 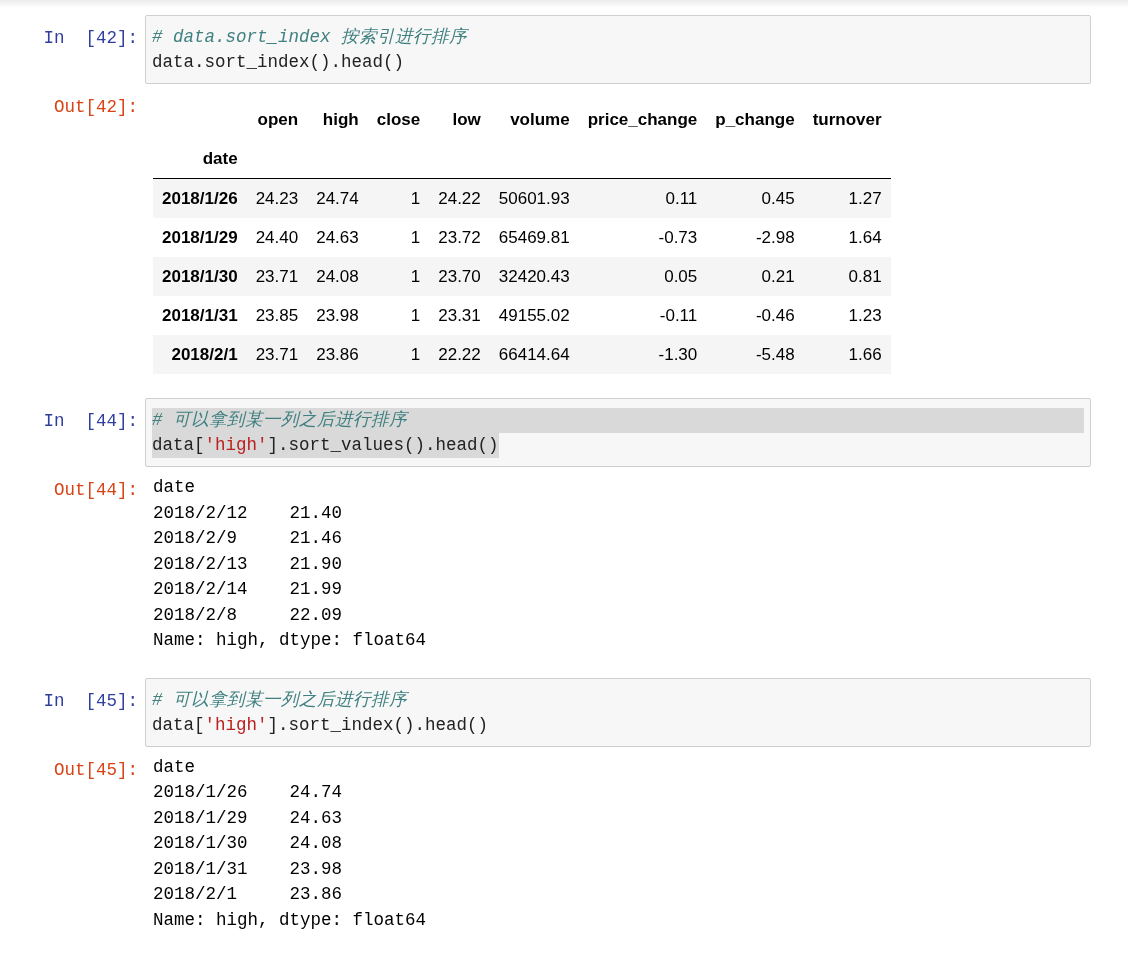 I want to click on row-index: 2018/1/29, so click(x=200, y=237).